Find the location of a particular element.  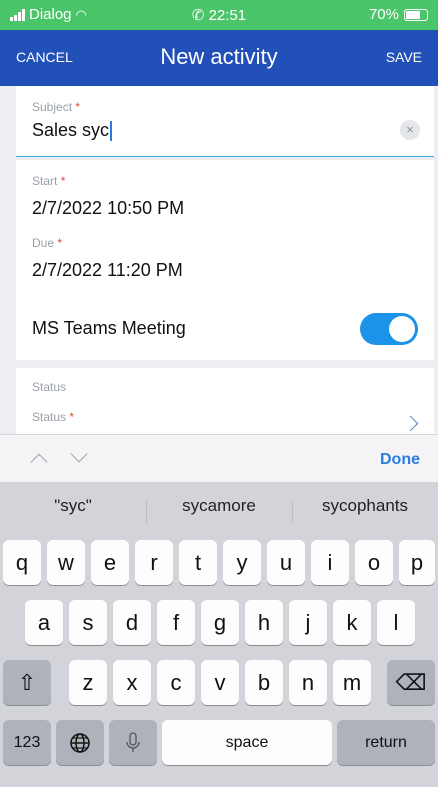

next-field-icon is located at coordinates (79, 454).